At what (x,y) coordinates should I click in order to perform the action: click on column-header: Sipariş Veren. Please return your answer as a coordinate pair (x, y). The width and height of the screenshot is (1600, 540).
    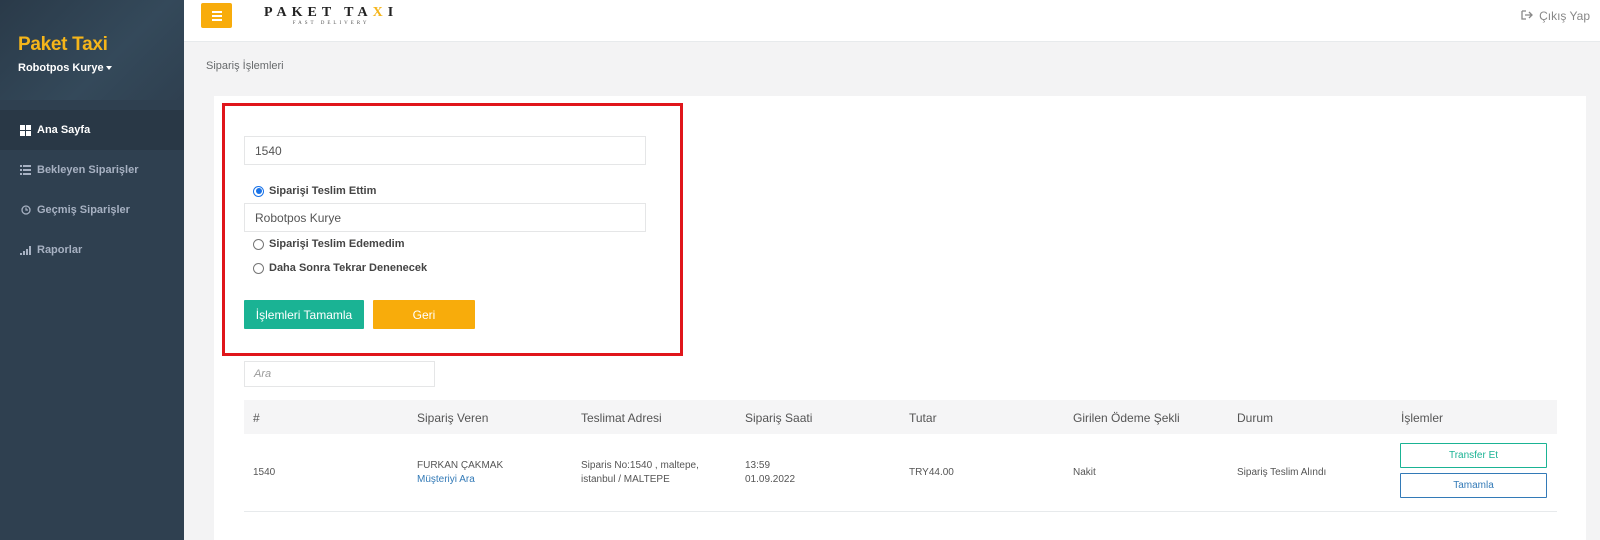
    Looking at the image, I should click on (453, 418).